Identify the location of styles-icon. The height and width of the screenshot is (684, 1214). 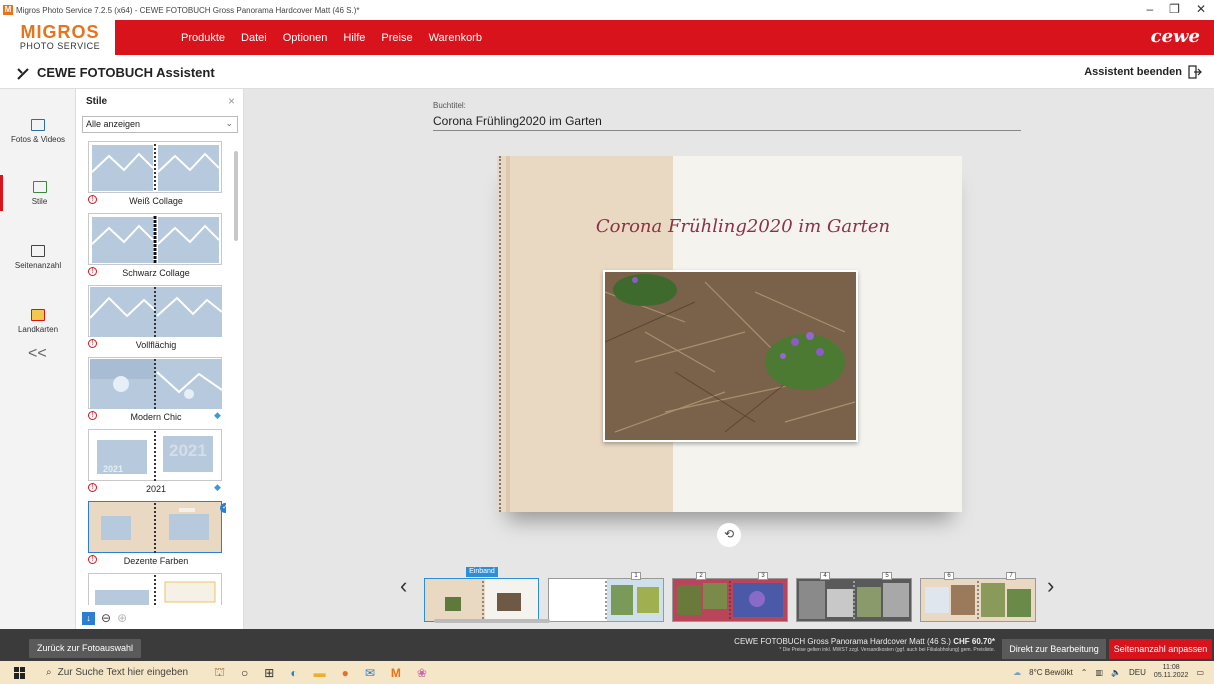
(39, 187).